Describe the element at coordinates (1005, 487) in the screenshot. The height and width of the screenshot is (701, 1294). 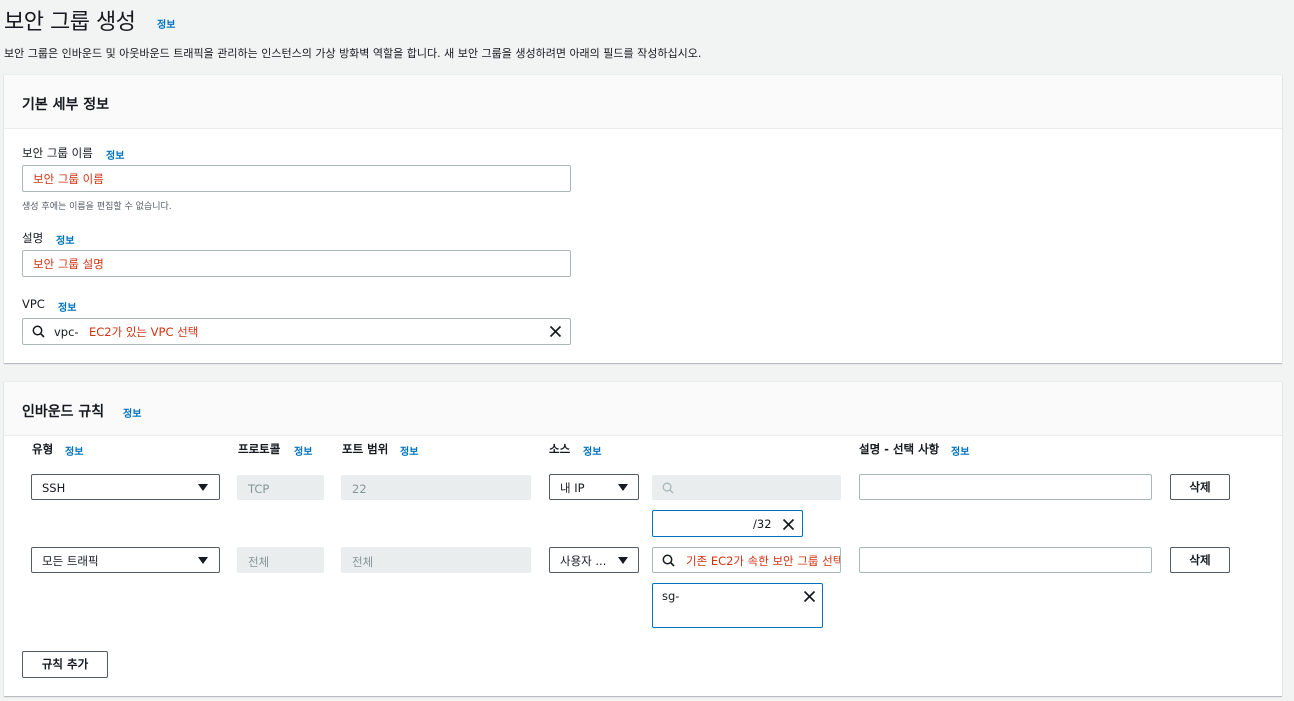
I see `rule-1-description-input` at that location.